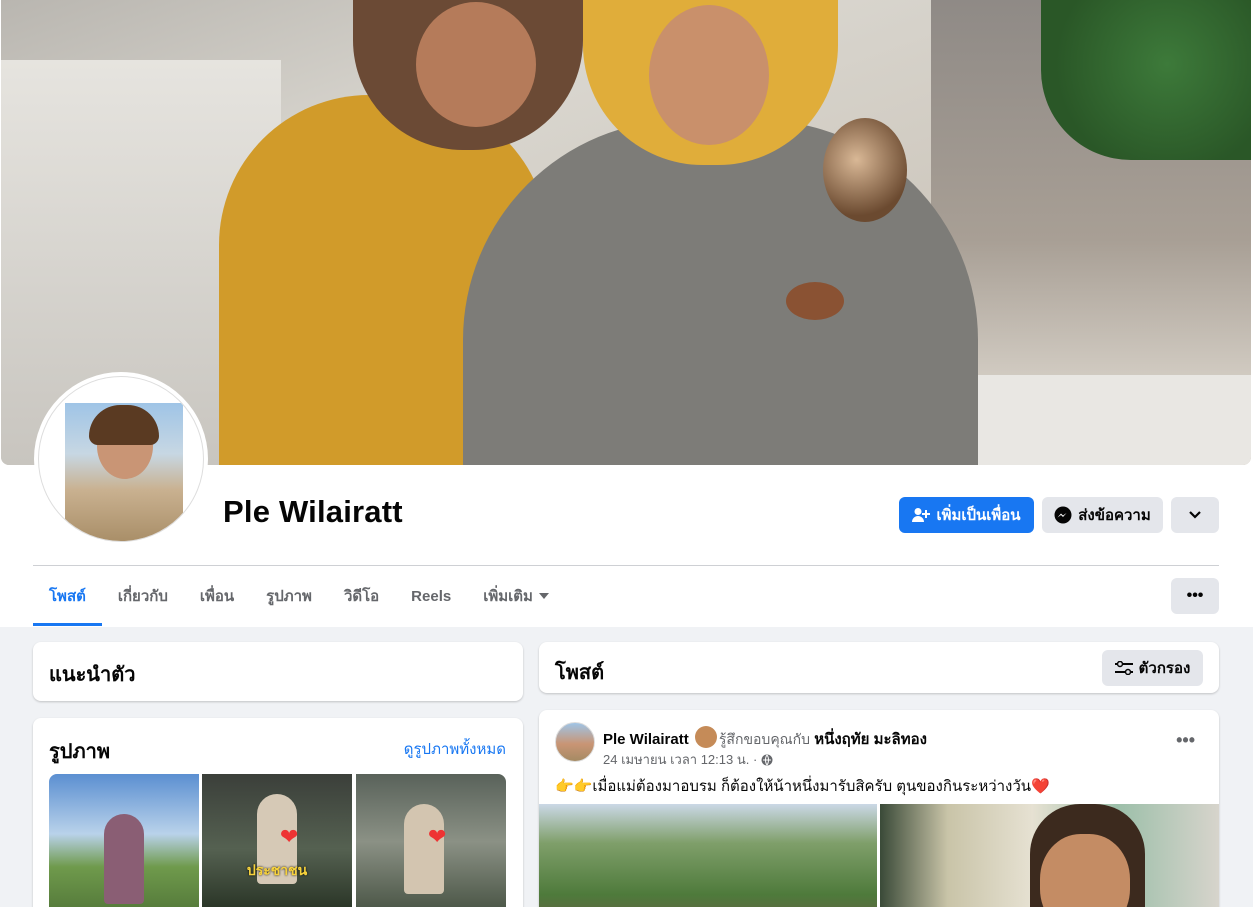  I want to click on profile-avatar, so click(121, 459).